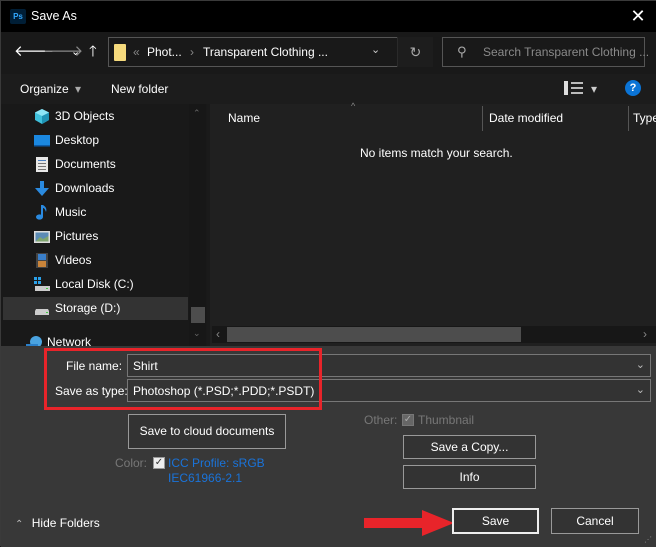 The height and width of the screenshot is (547, 656). Describe the element at coordinates (244, 118) in the screenshot. I see `column-header-name: Name` at that location.